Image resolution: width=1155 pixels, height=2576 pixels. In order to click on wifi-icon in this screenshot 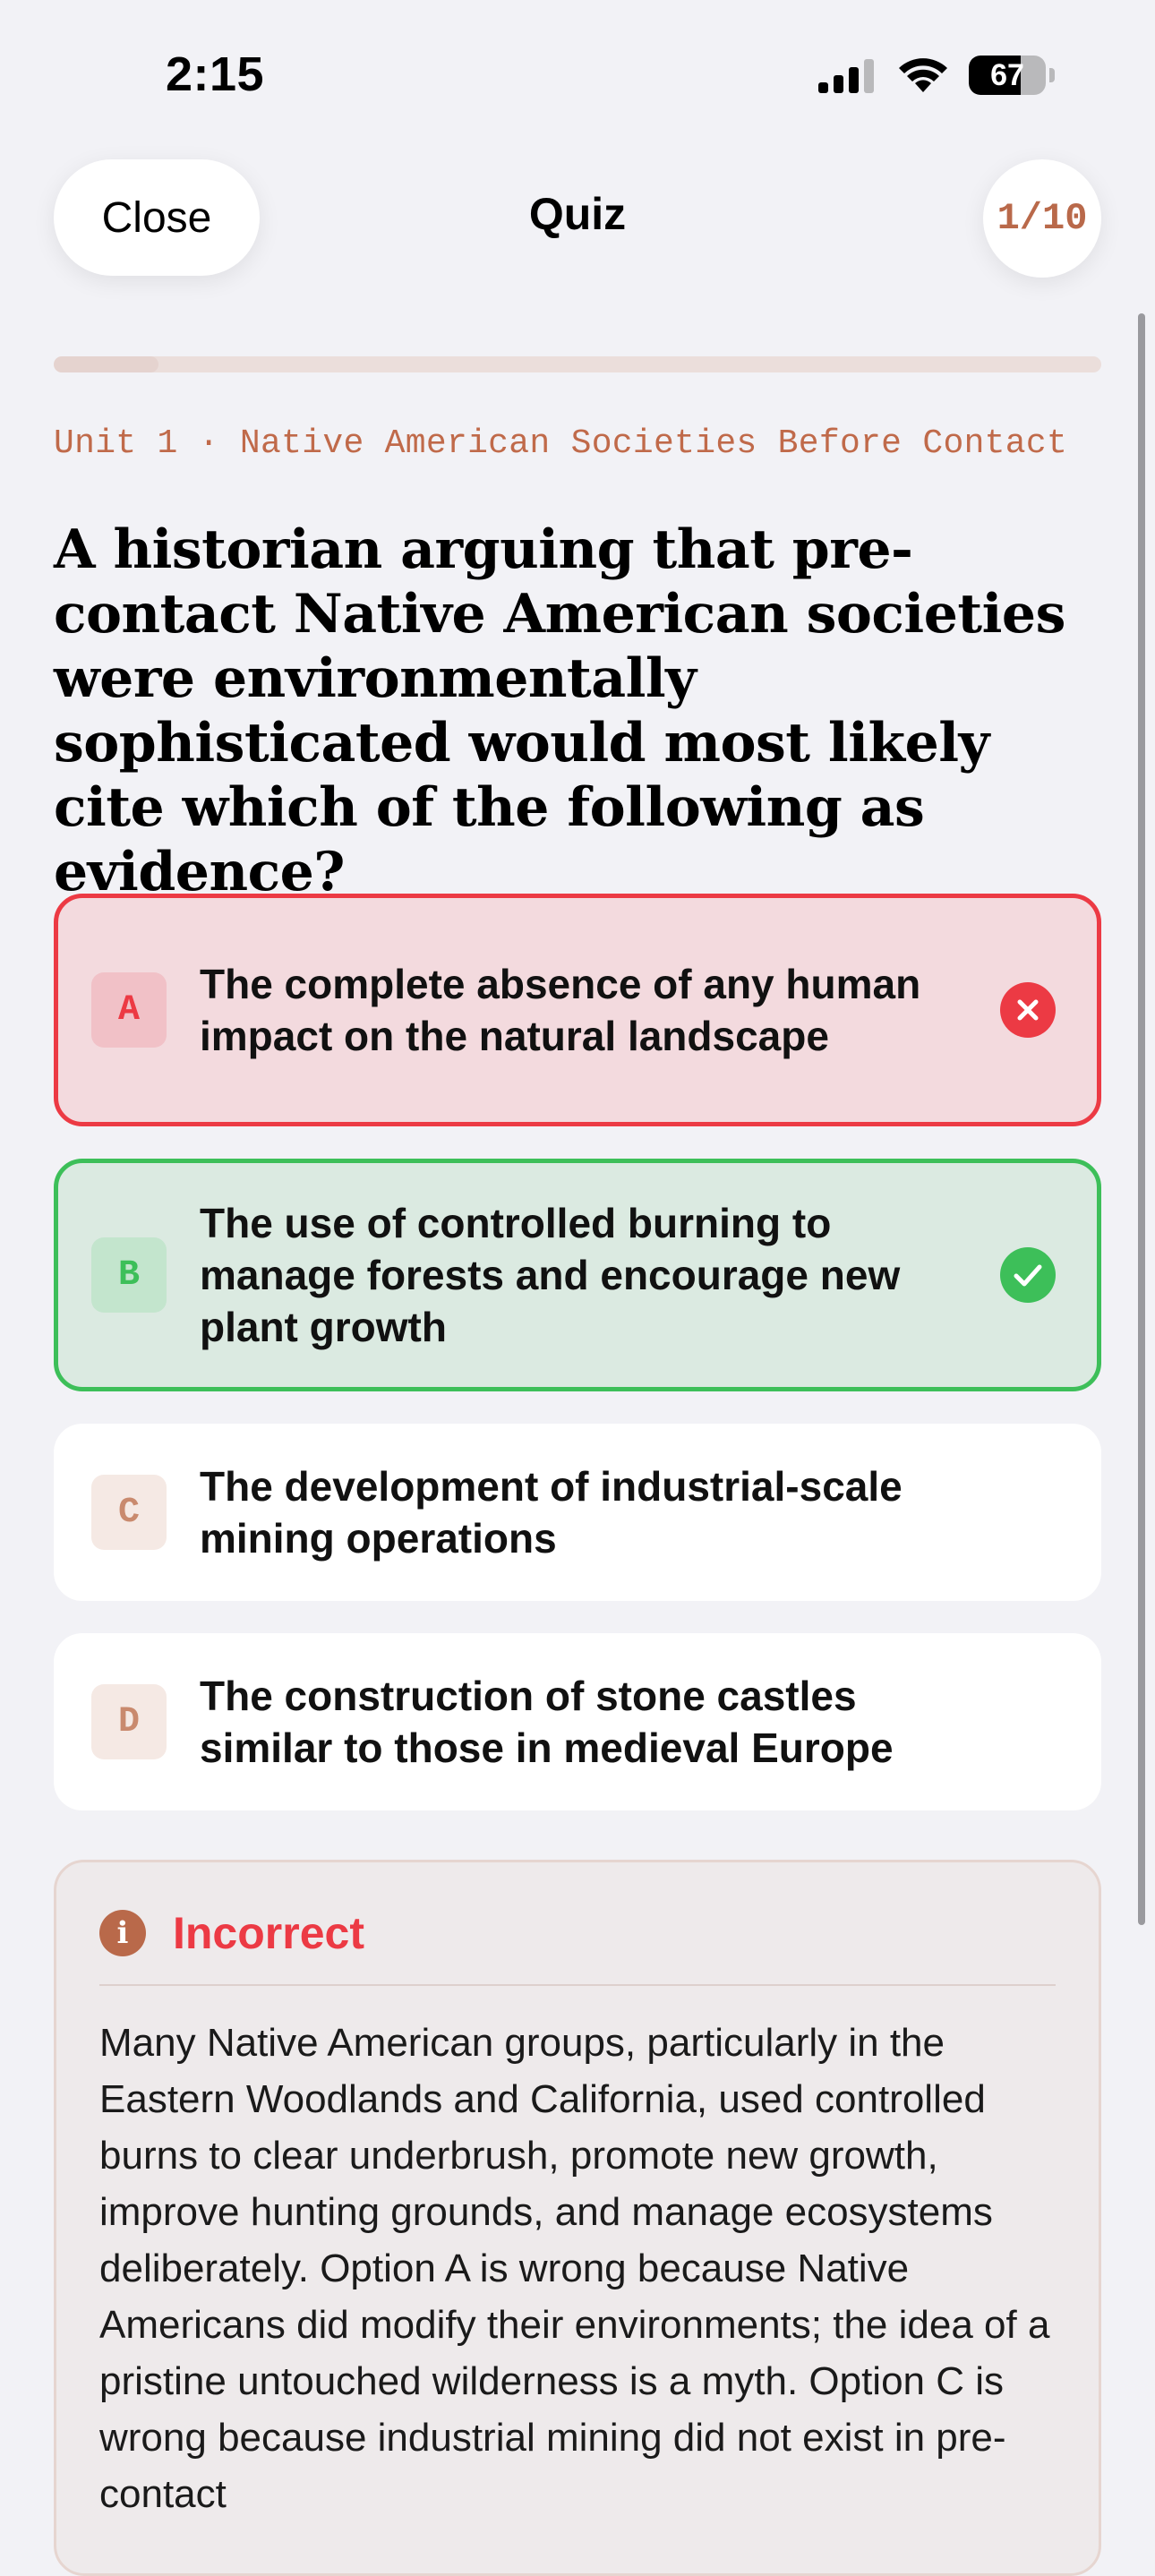, I will do `click(923, 75)`.